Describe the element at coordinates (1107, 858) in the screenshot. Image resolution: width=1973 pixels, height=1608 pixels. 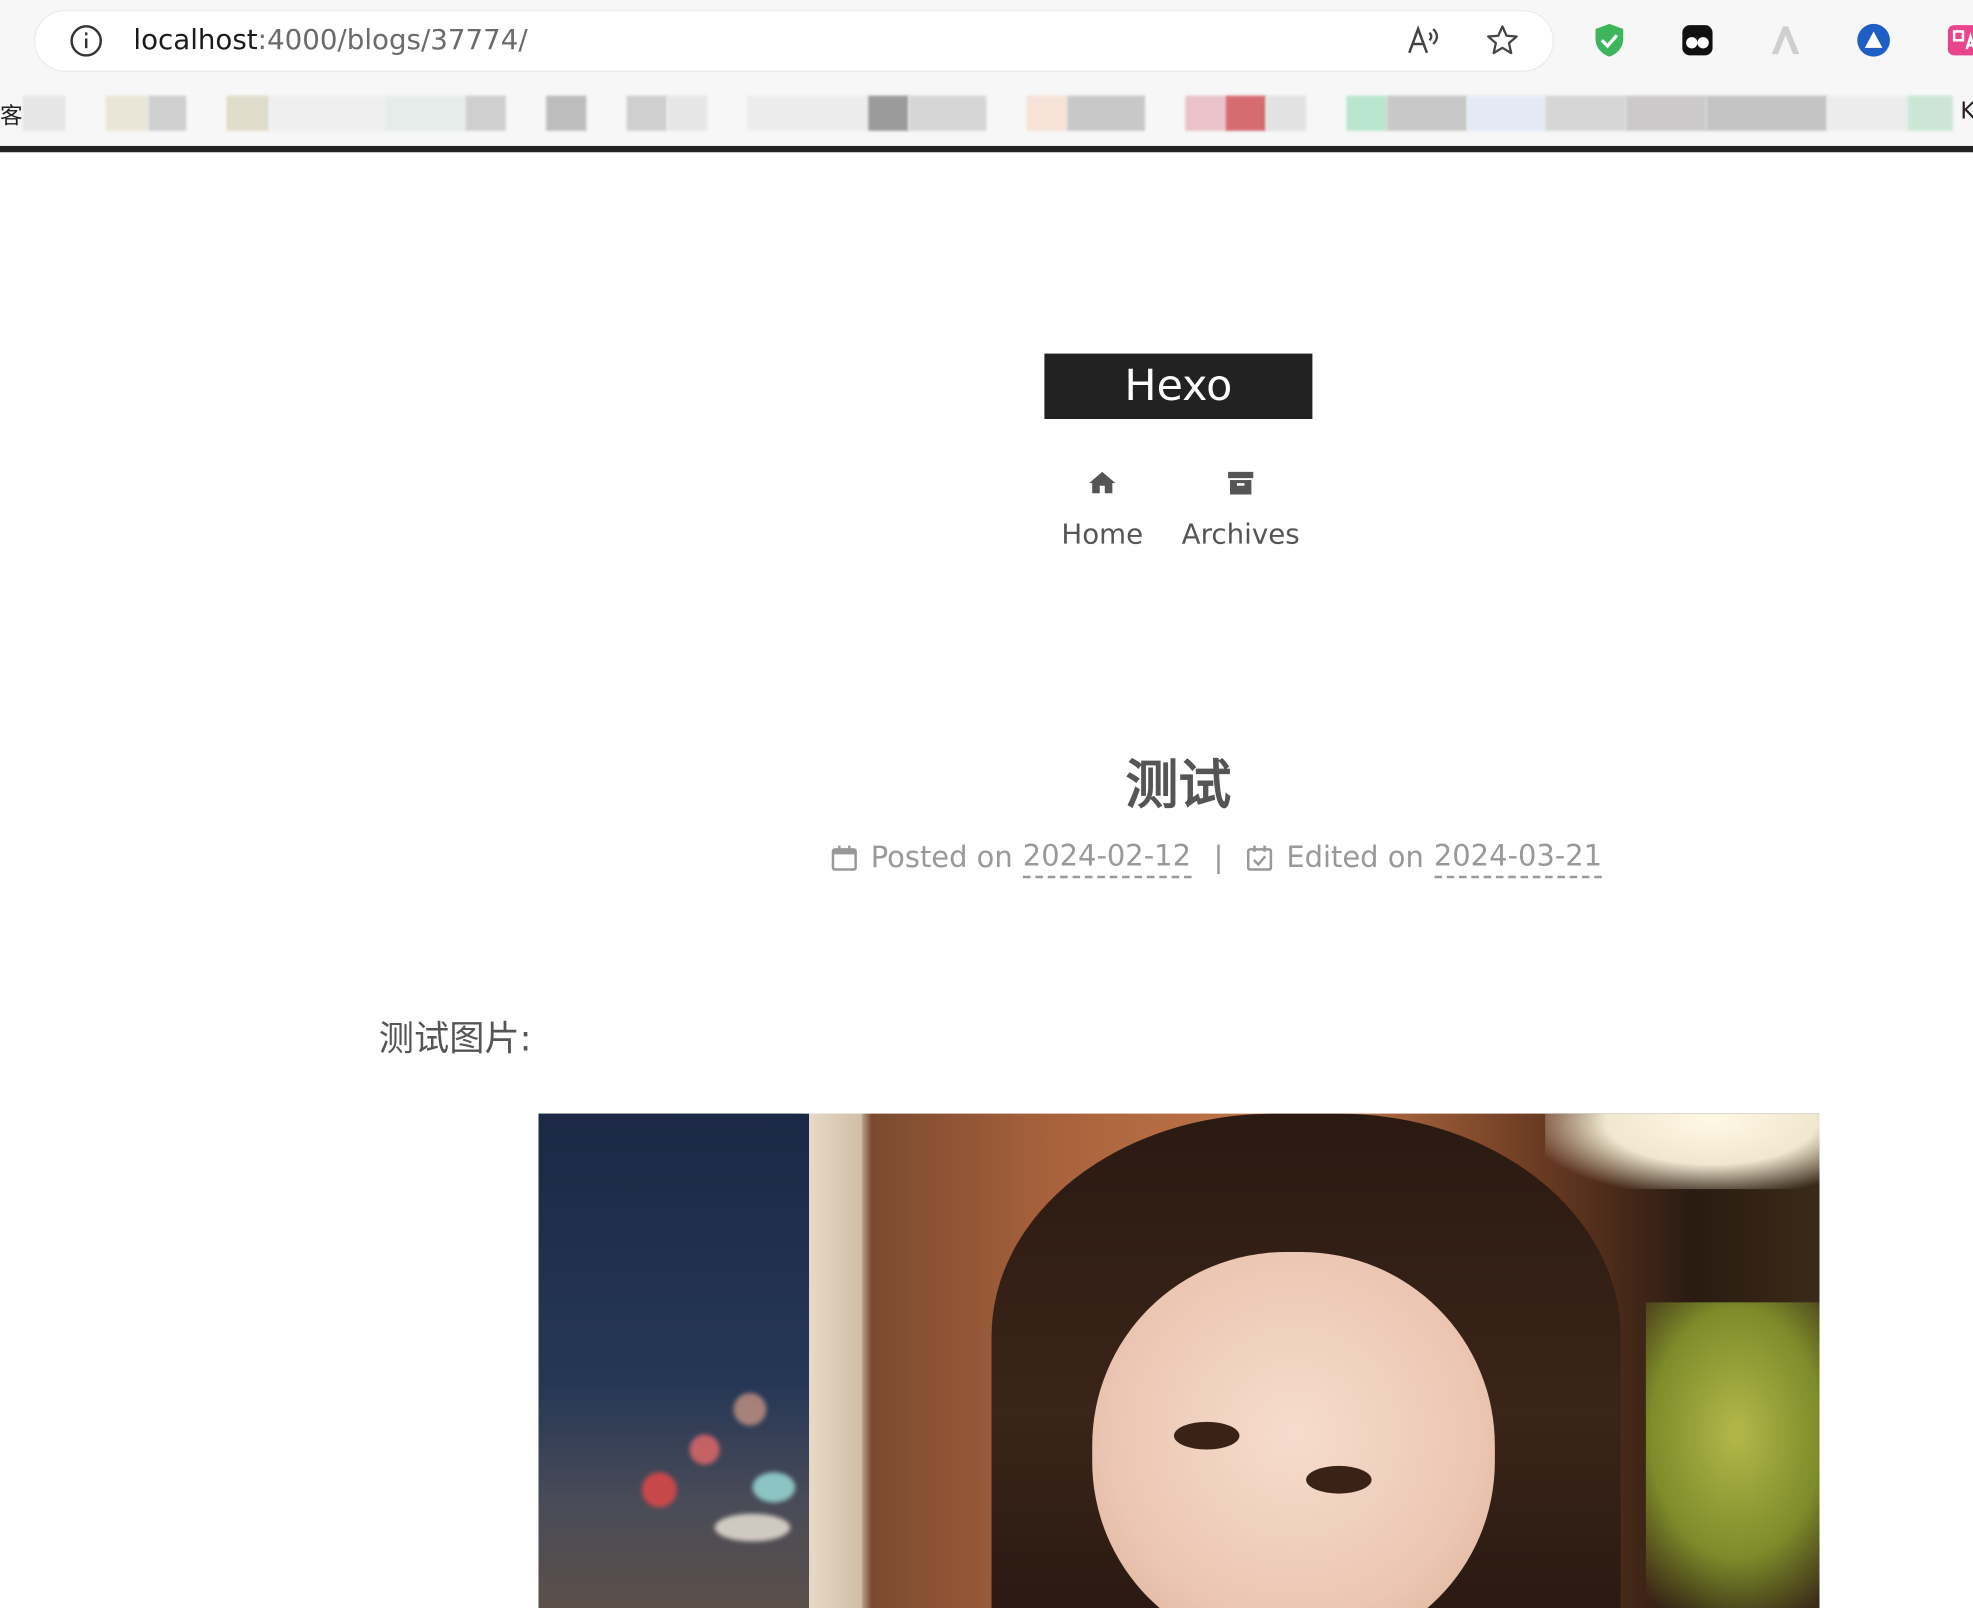
I see `posted-date: 2024-02-12` at that location.